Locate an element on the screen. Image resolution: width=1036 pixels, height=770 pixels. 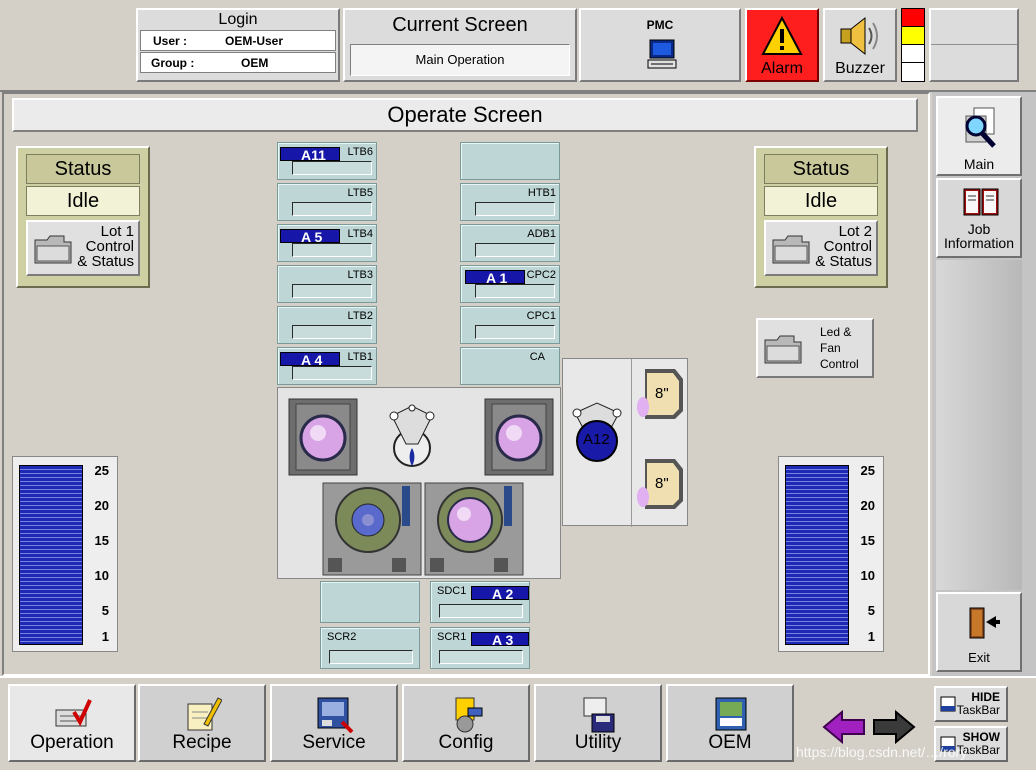
nav-label: Service is located at coordinates (334, 742).